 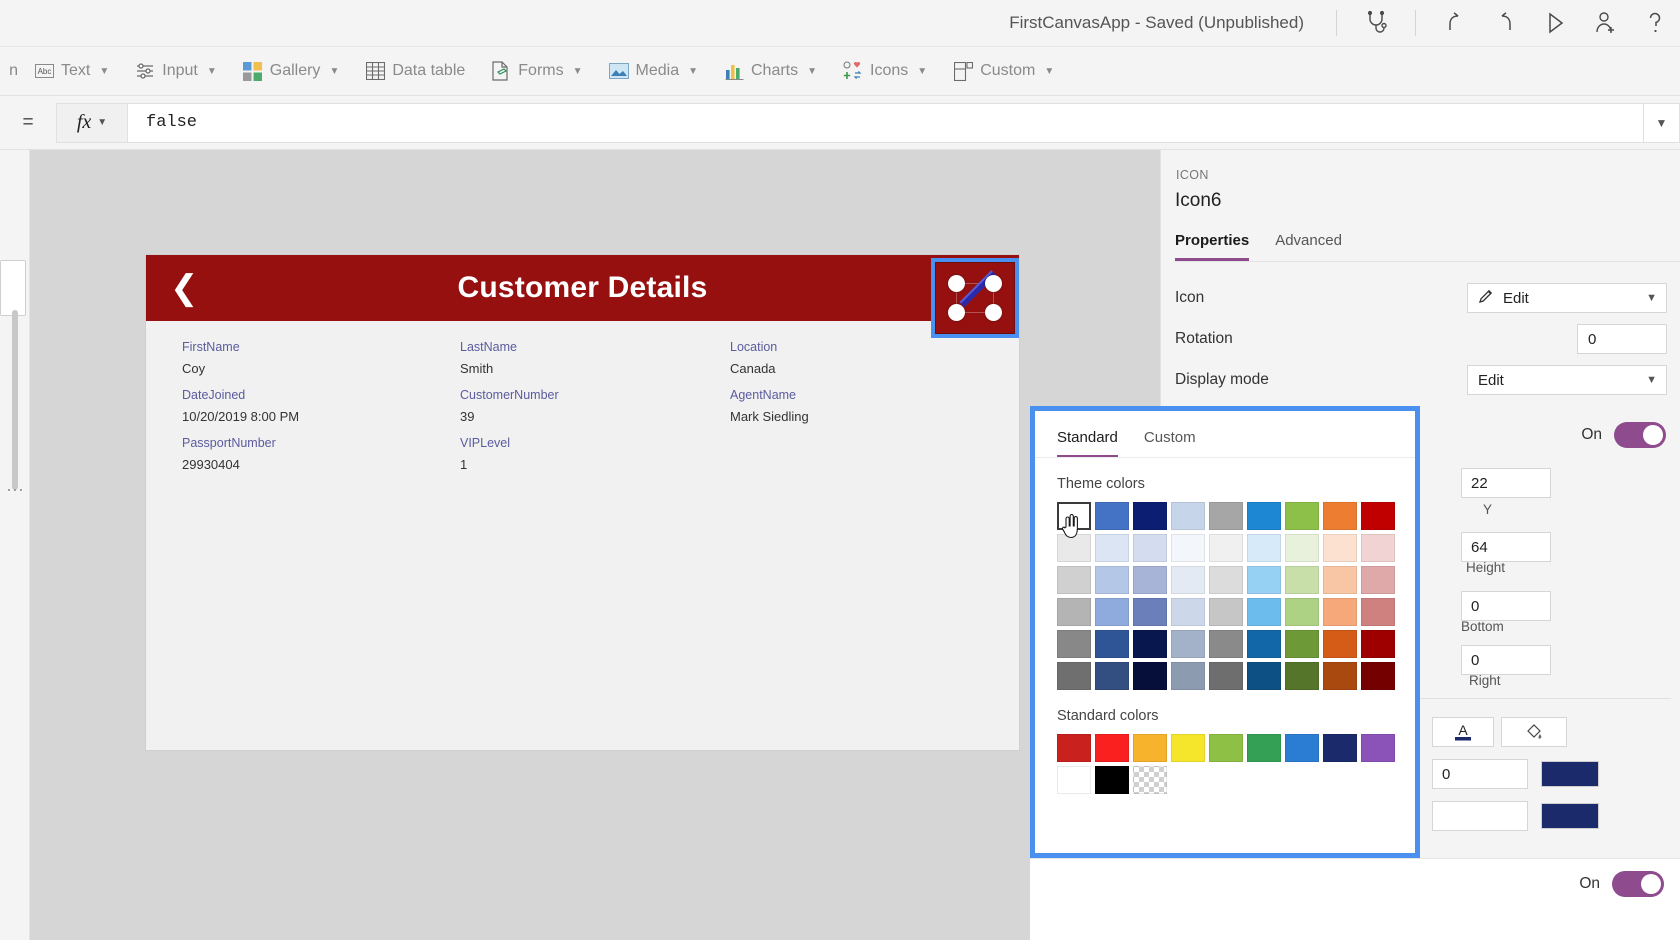 I want to click on form-field-viplevel: VIPLevel 1, so click(x=485, y=454).